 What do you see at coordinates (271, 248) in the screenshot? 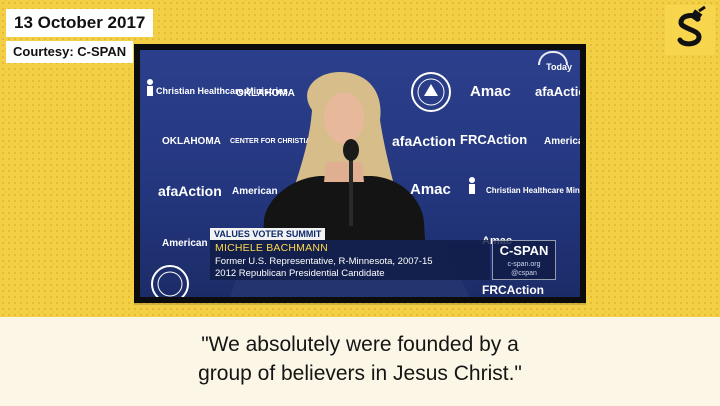
I see `speaker-name: MICHELE BACHMANN` at bounding box center [271, 248].